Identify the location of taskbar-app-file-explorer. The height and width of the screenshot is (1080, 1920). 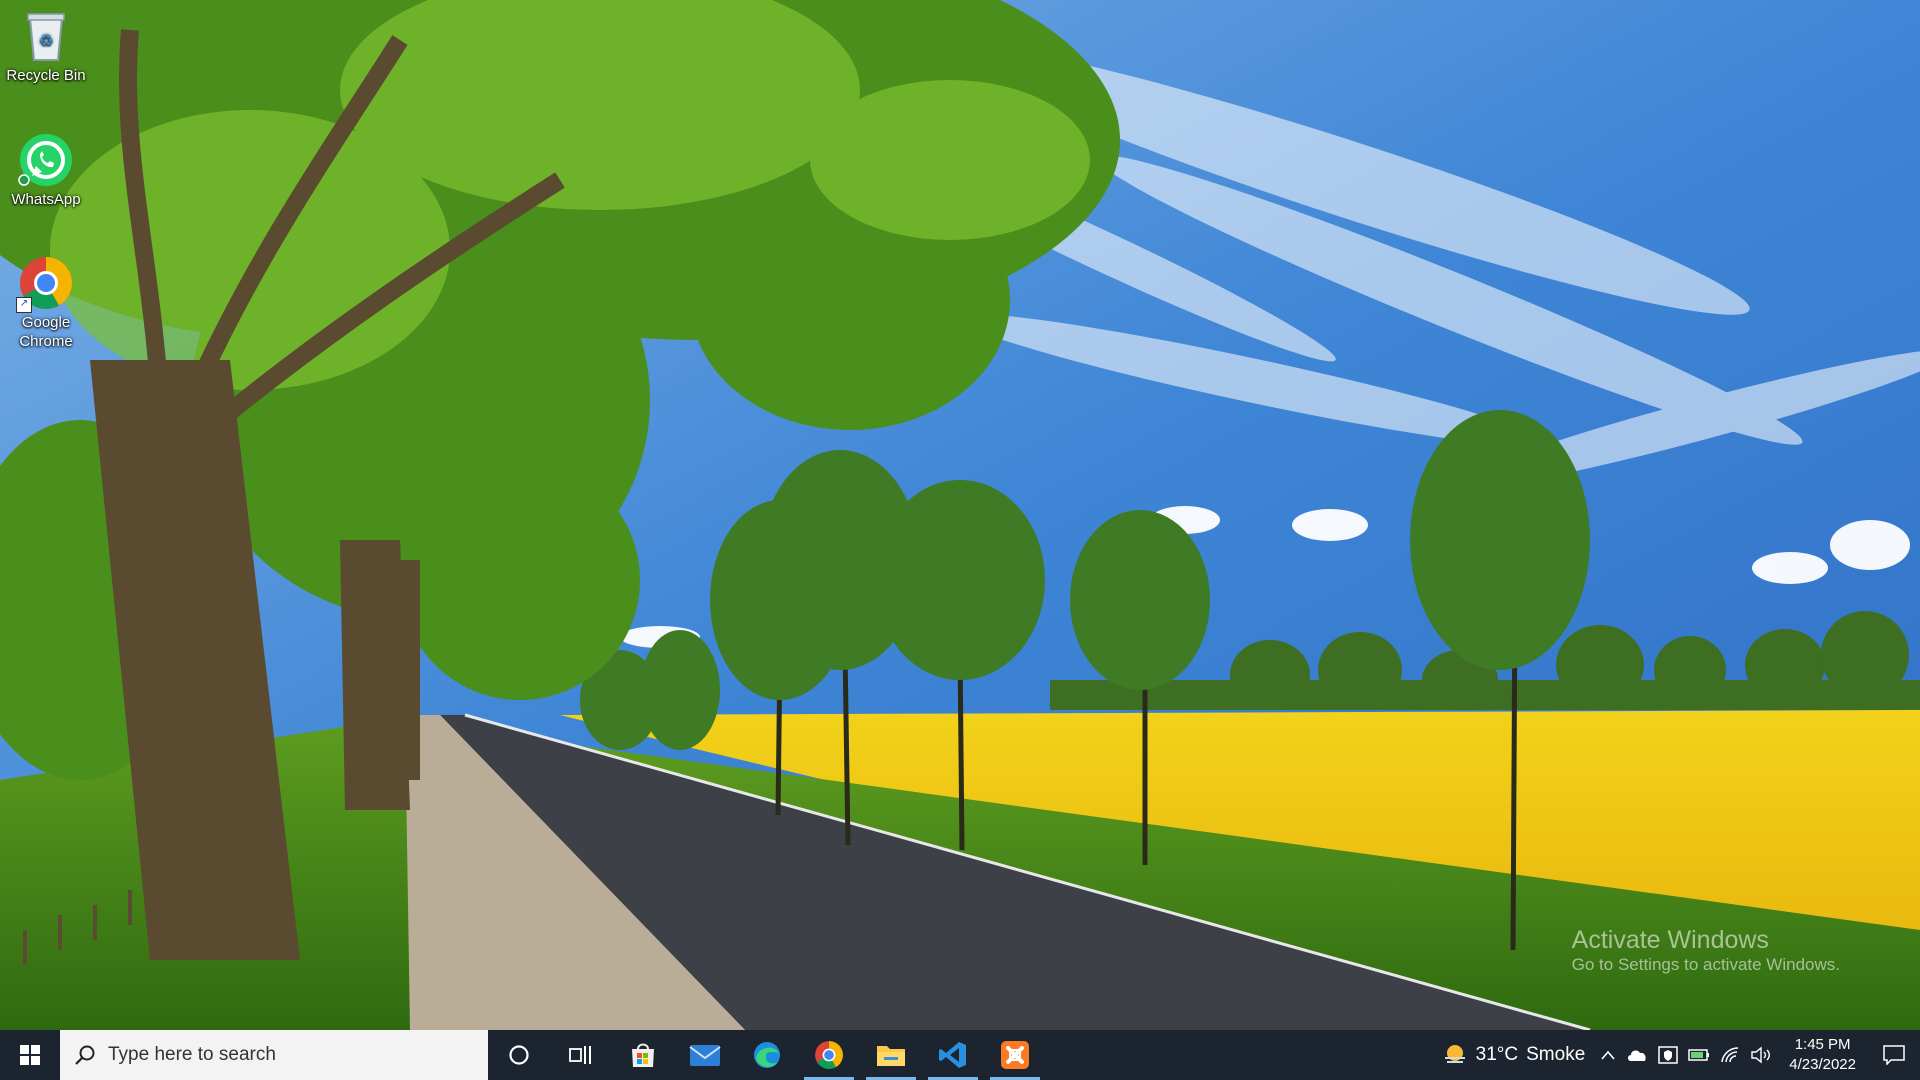
(891, 1055).